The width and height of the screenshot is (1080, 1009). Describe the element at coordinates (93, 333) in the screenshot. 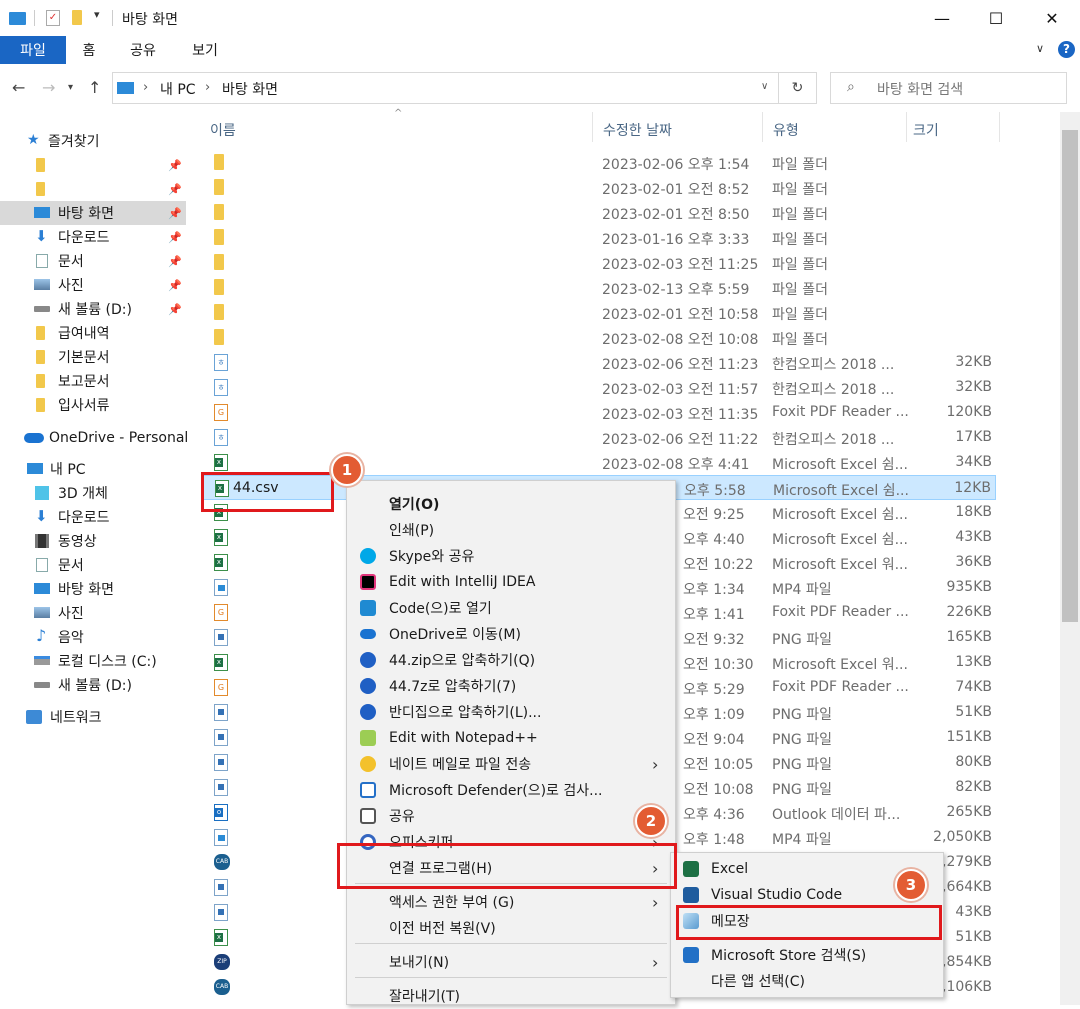

I see `sidebar-item-folder: 급여내역` at that location.